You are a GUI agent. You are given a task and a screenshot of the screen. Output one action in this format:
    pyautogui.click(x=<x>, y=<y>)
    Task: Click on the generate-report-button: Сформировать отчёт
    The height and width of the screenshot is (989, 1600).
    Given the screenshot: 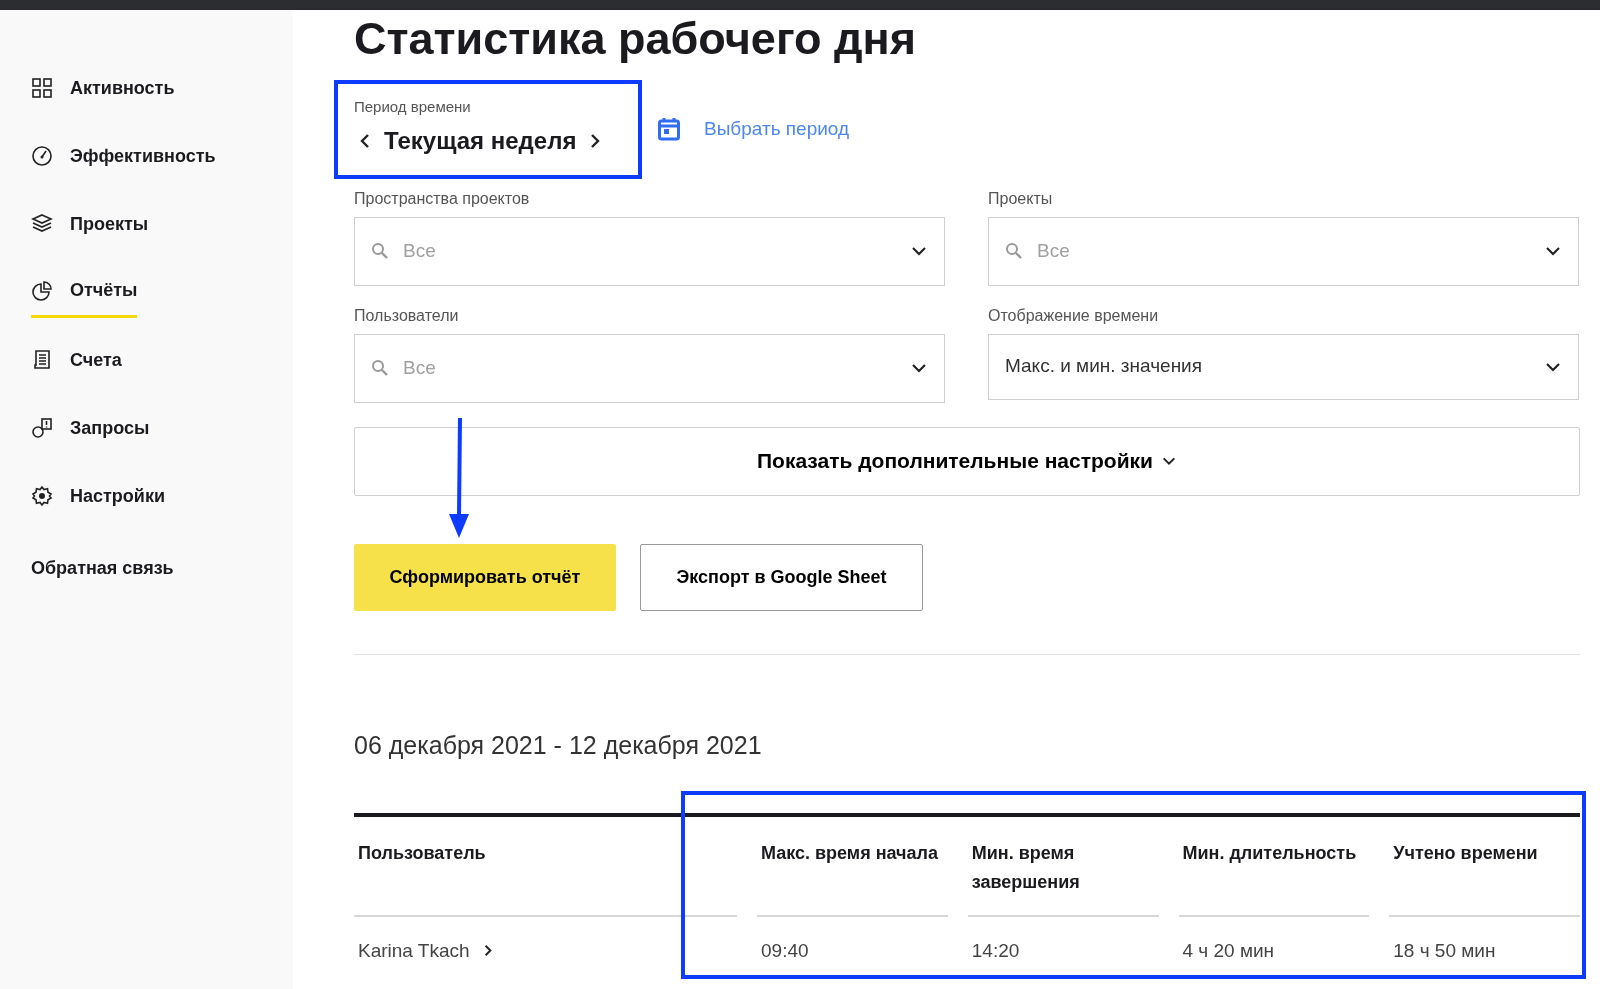 What is the action you would take?
    pyautogui.click(x=485, y=577)
    